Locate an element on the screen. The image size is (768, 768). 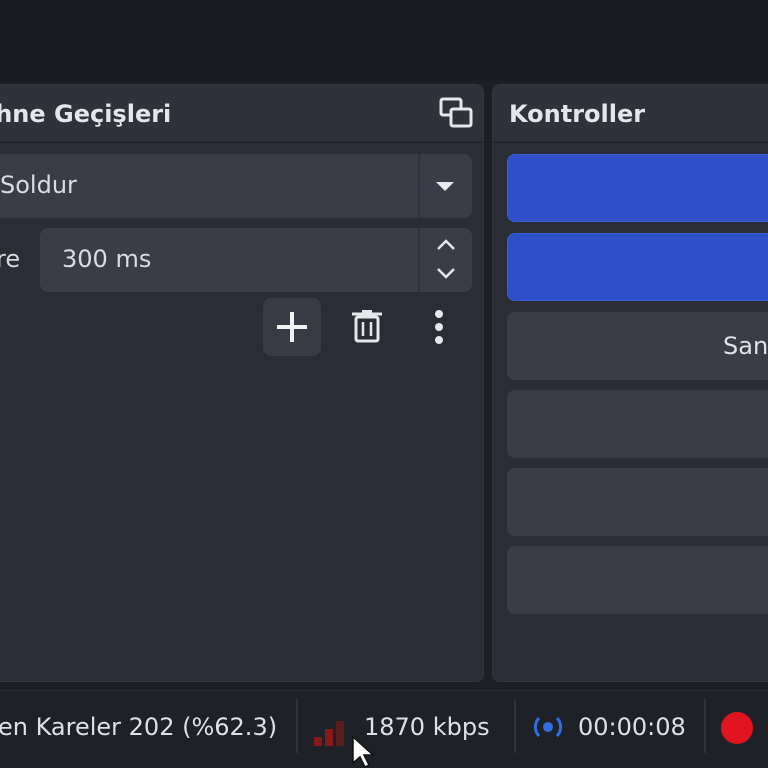
mouse-cursor-icon is located at coordinates (363, 751).